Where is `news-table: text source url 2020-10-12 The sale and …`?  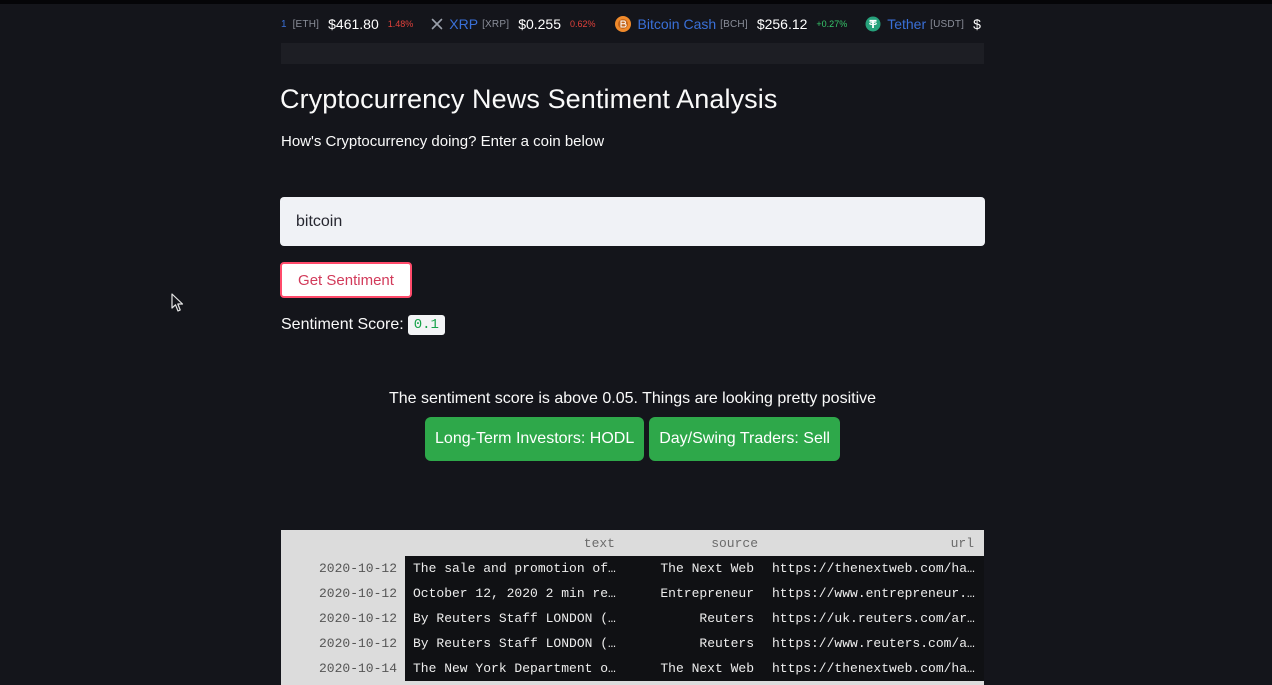 news-table: text source url 2020-10-12 The sale and … is located at coordinates (632, 605).